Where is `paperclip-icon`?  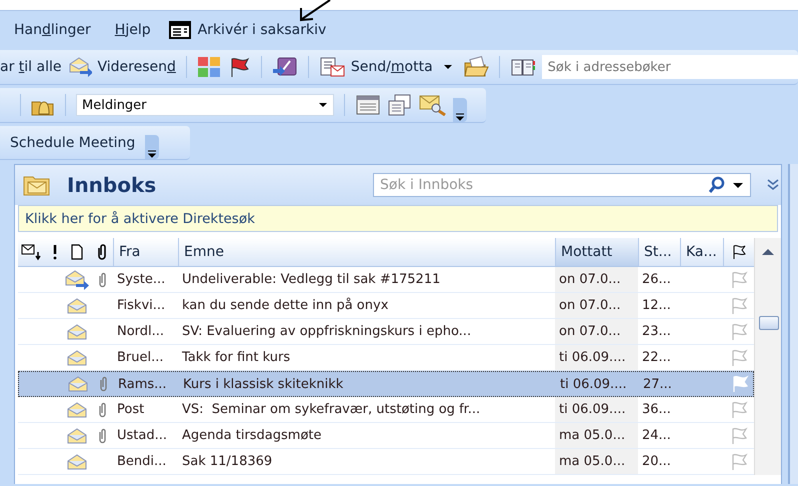
paperclip-icon is located at coordinates (101, 252).